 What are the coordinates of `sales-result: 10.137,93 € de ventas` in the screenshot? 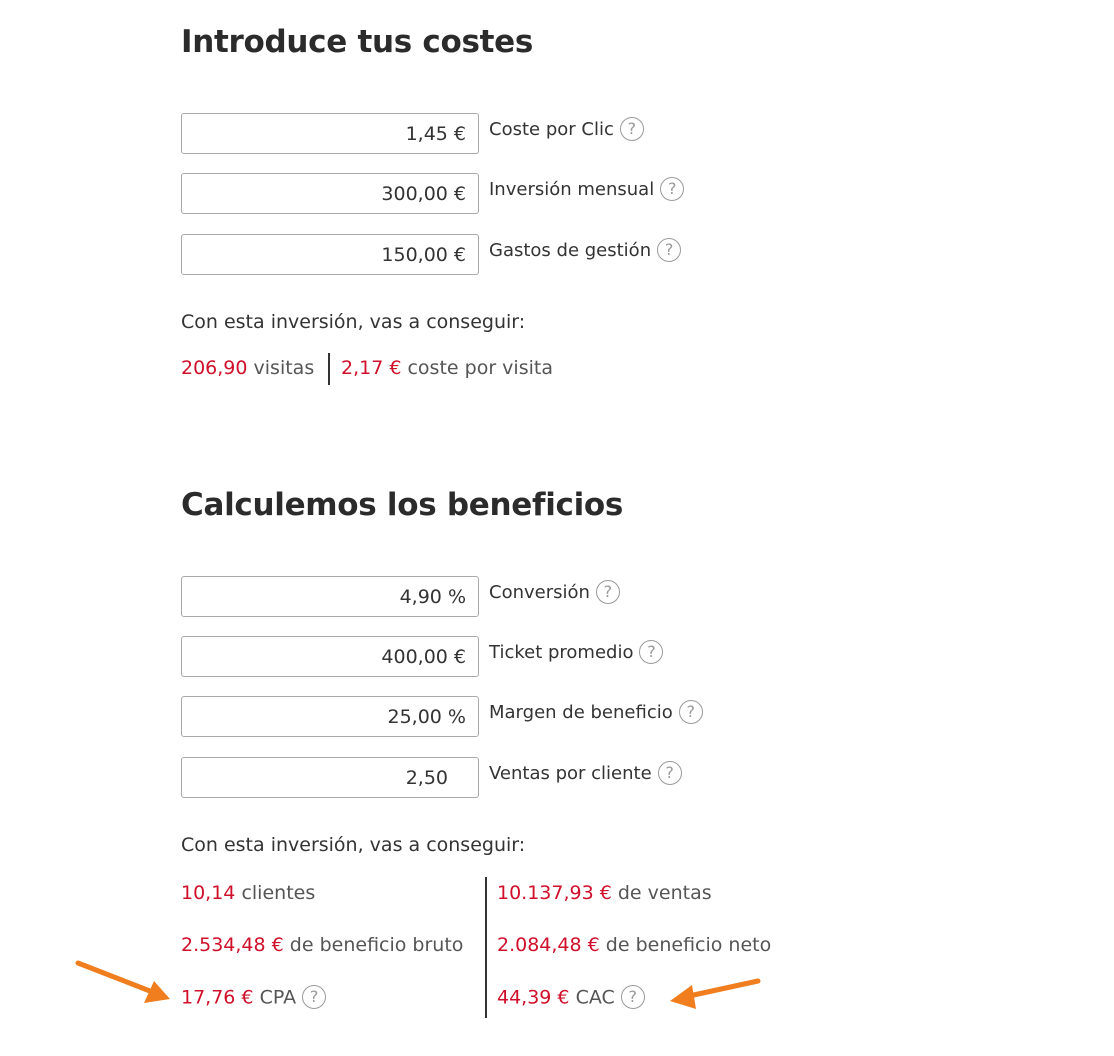 It's located at (604, 893).